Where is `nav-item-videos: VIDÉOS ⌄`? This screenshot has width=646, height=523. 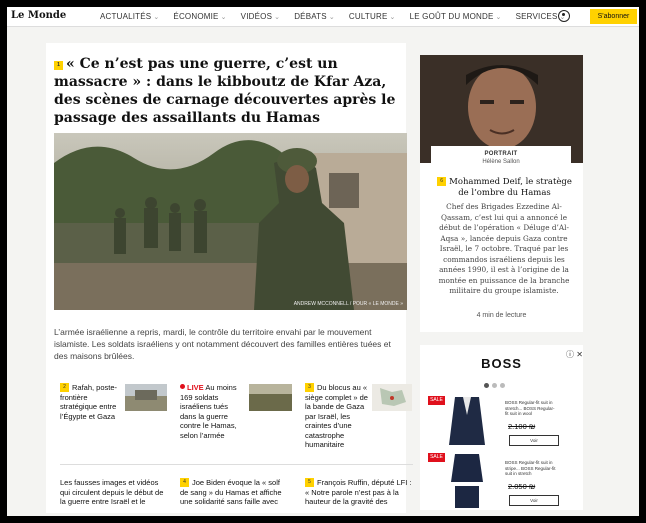 nav-item-videos: VIDÉOS ⌄ is located at coordinates (261, 16).